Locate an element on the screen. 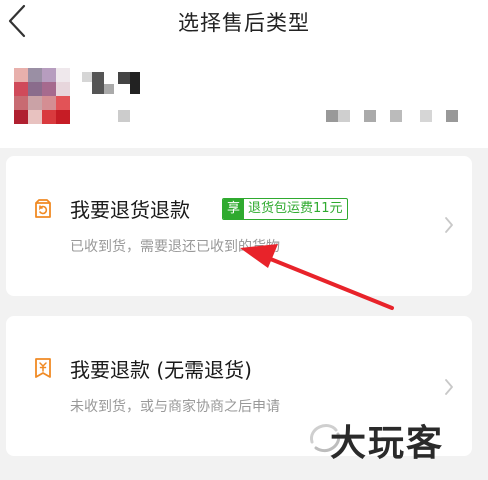  freight-badge: 享 退货包运费11元 is located at coordinates (285, 209).